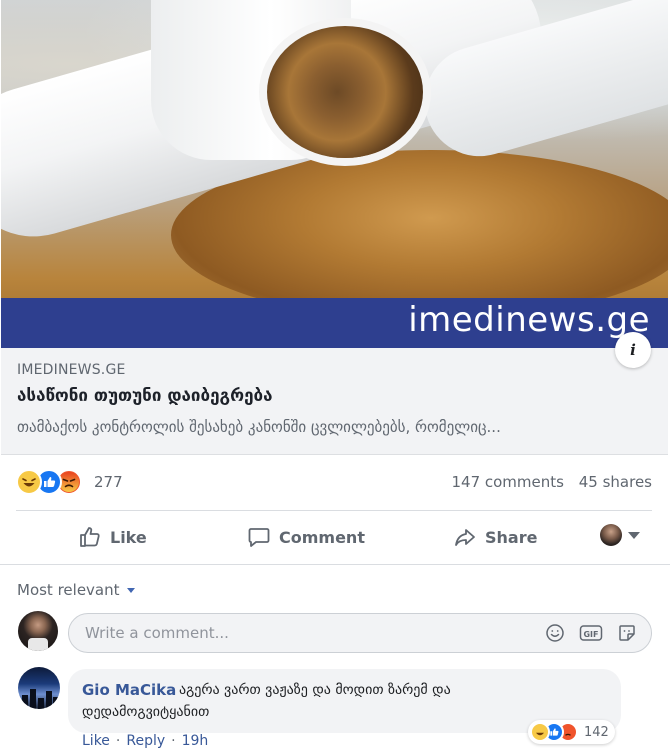  What do you see at coordinates (108, 482) in the screenshot?
I see `reaction-count: 277` at bounding box center [108, 482].